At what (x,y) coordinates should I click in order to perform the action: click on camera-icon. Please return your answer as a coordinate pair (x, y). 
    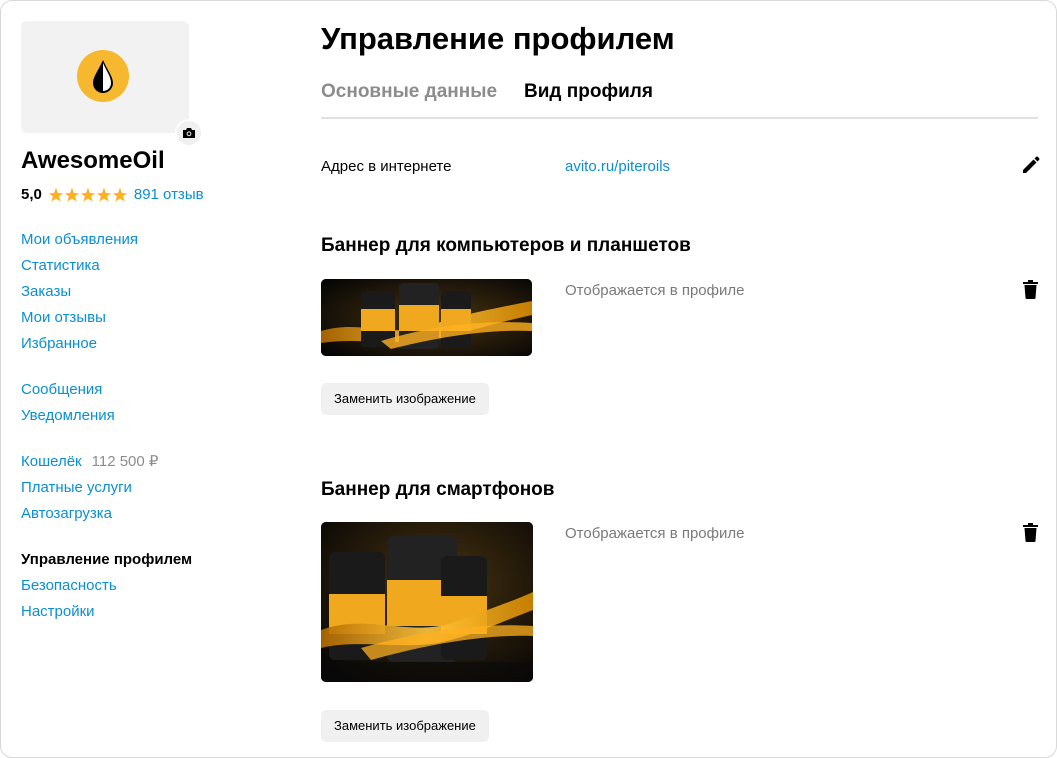
    Looking at the image, I should click on (189, 133).